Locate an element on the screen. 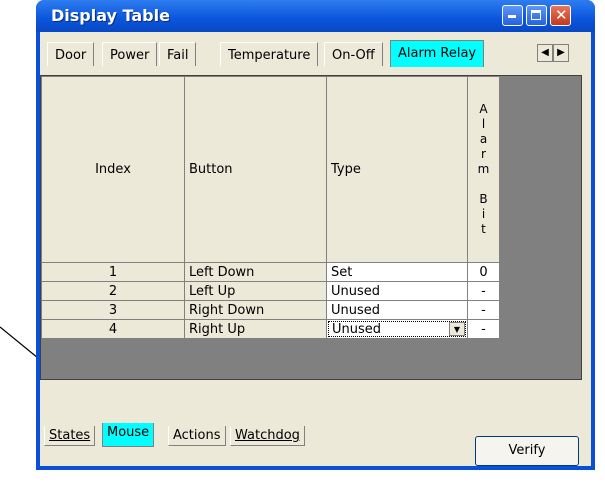  cell-alarm-bit: 0 is located at coordinates (483, 272).